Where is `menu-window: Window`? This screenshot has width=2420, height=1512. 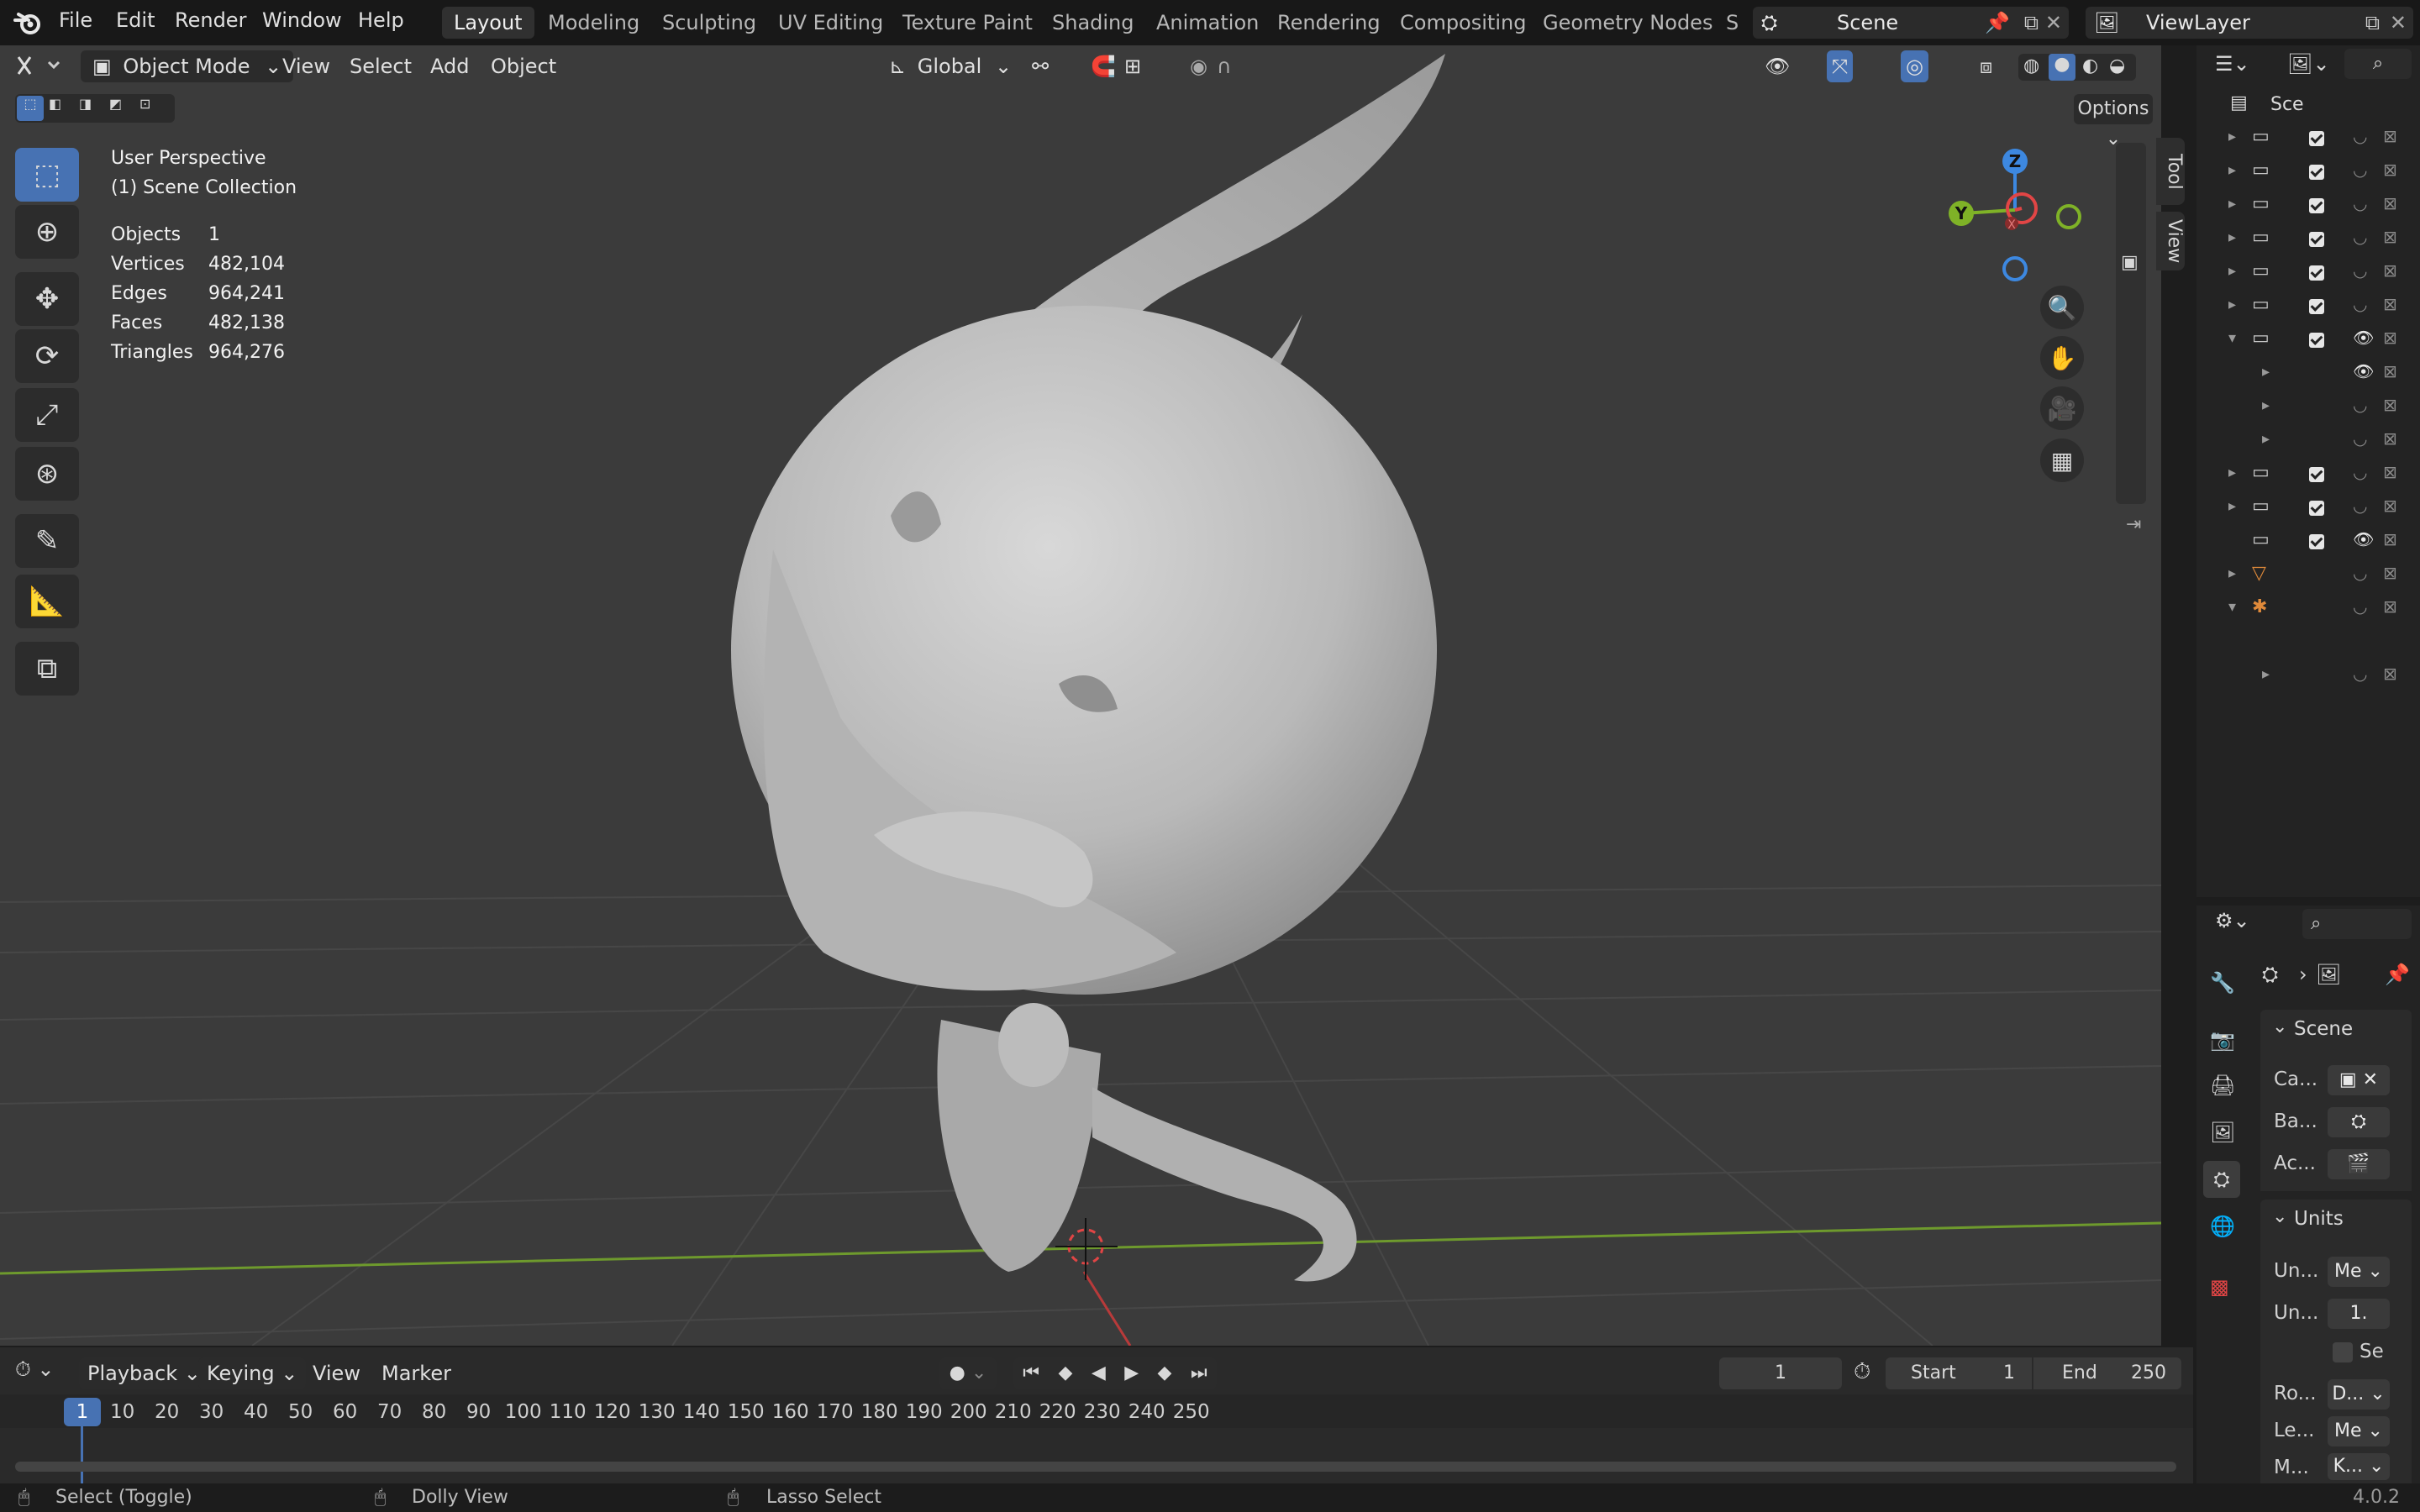 menu-window: Window is located at coordinates (302, 20).